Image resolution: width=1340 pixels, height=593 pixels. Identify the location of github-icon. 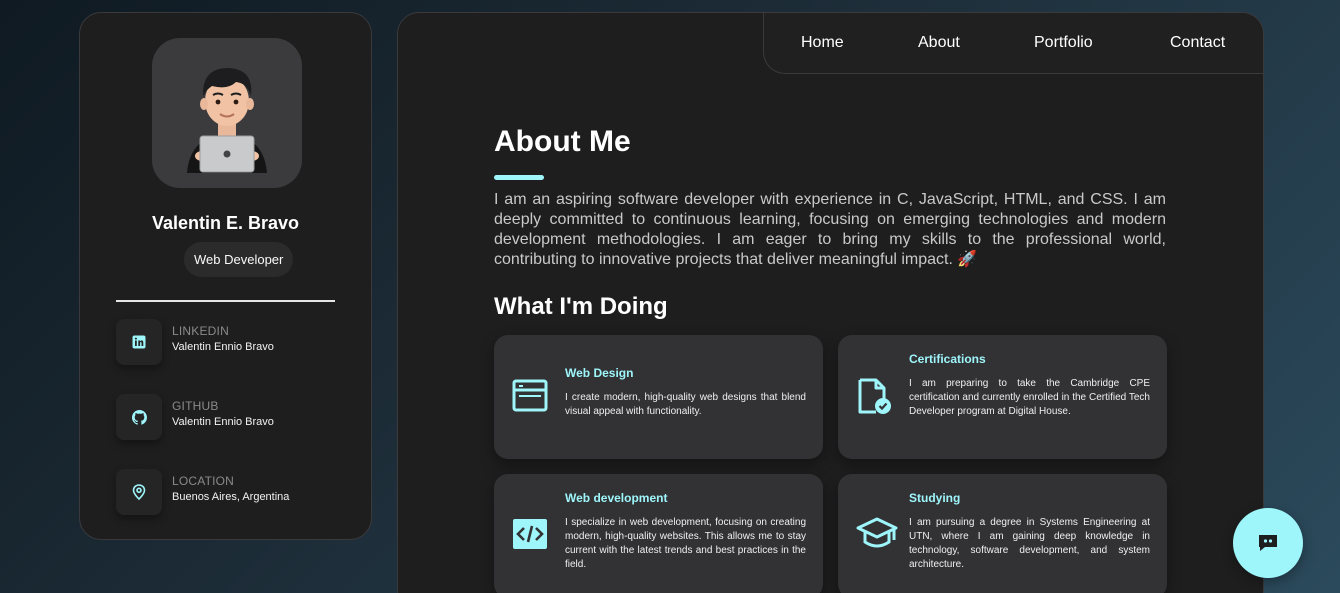
(139, 417).